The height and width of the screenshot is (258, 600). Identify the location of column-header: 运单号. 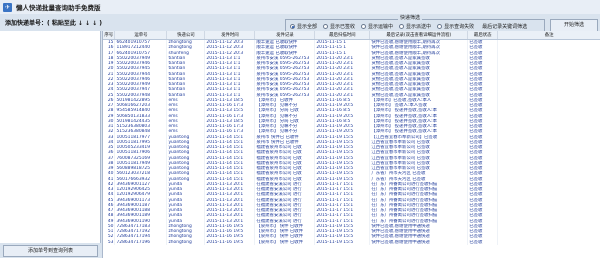
(141, 35).